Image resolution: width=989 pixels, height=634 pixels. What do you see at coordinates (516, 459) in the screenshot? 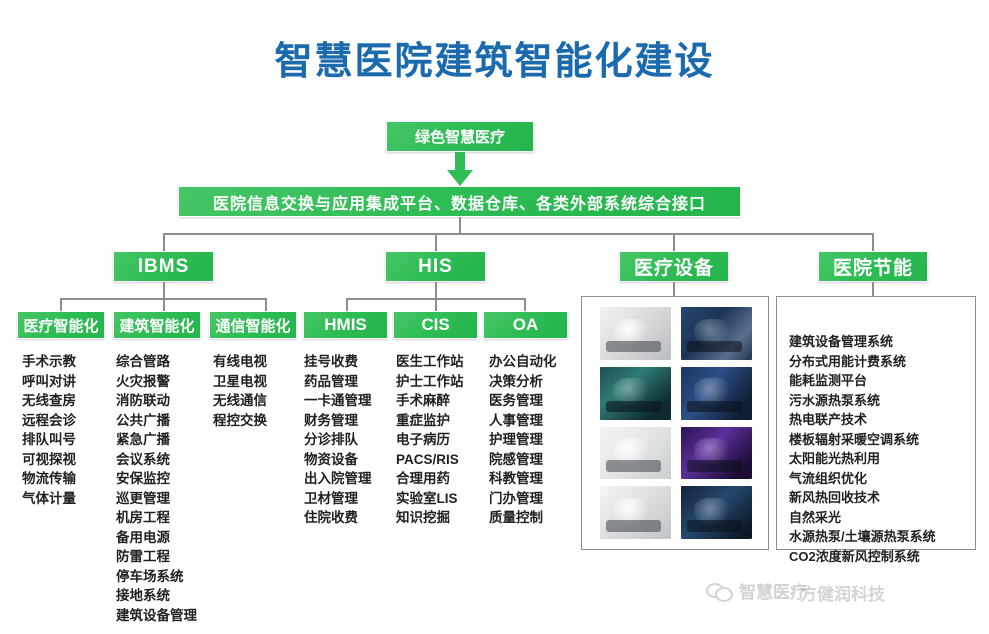
I see `list-item: 院感管理` at bounding box center [516, 459].